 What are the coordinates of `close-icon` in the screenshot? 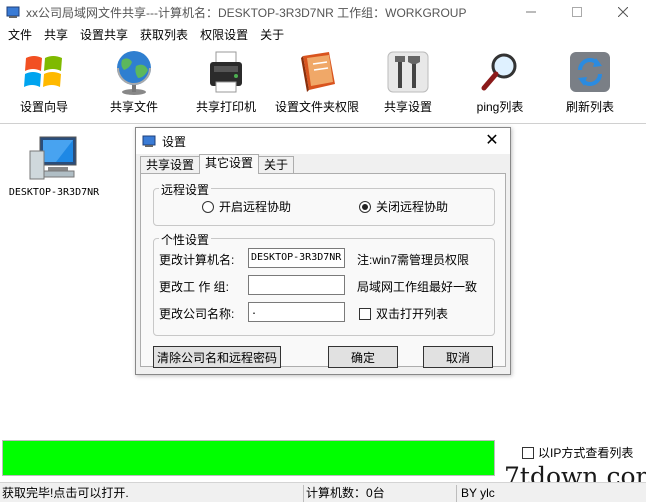 It's located at (623, 12).